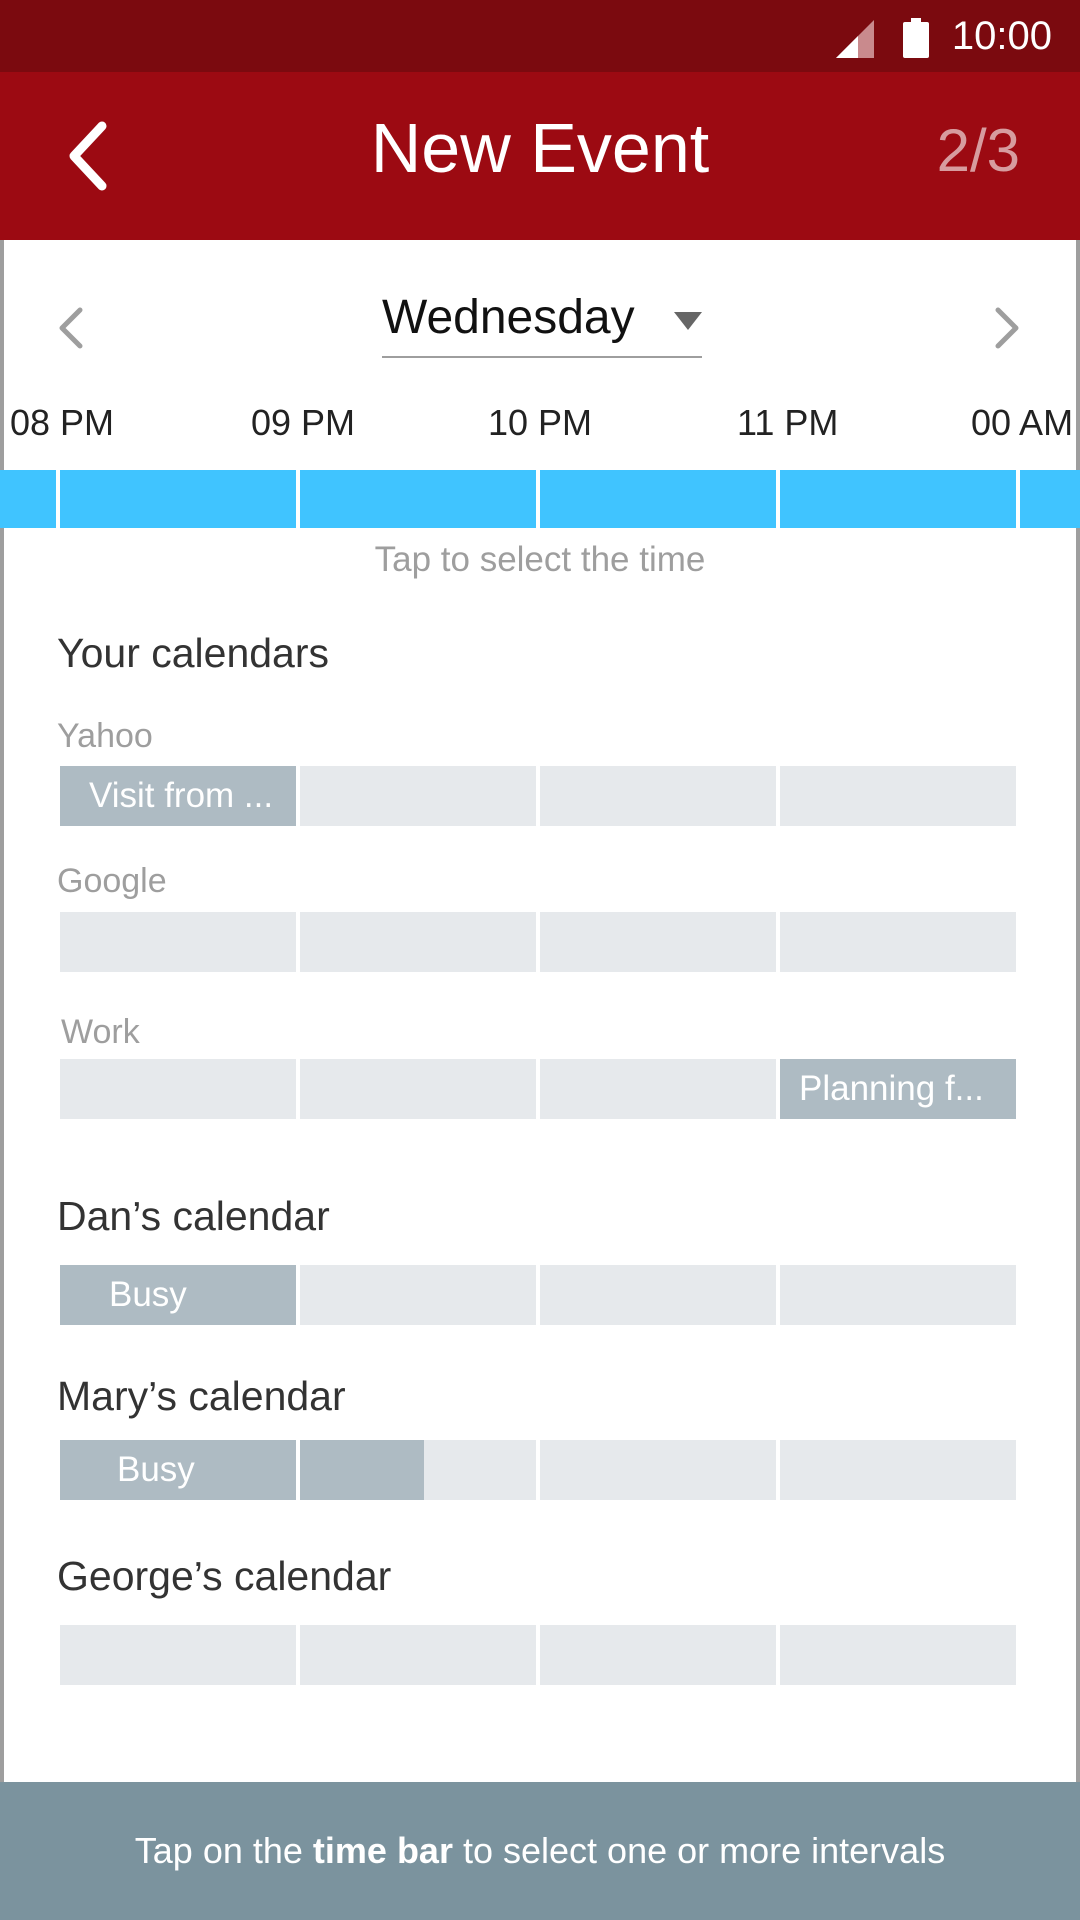  I want to click on status-time: 10:00, so click(1001, 36).